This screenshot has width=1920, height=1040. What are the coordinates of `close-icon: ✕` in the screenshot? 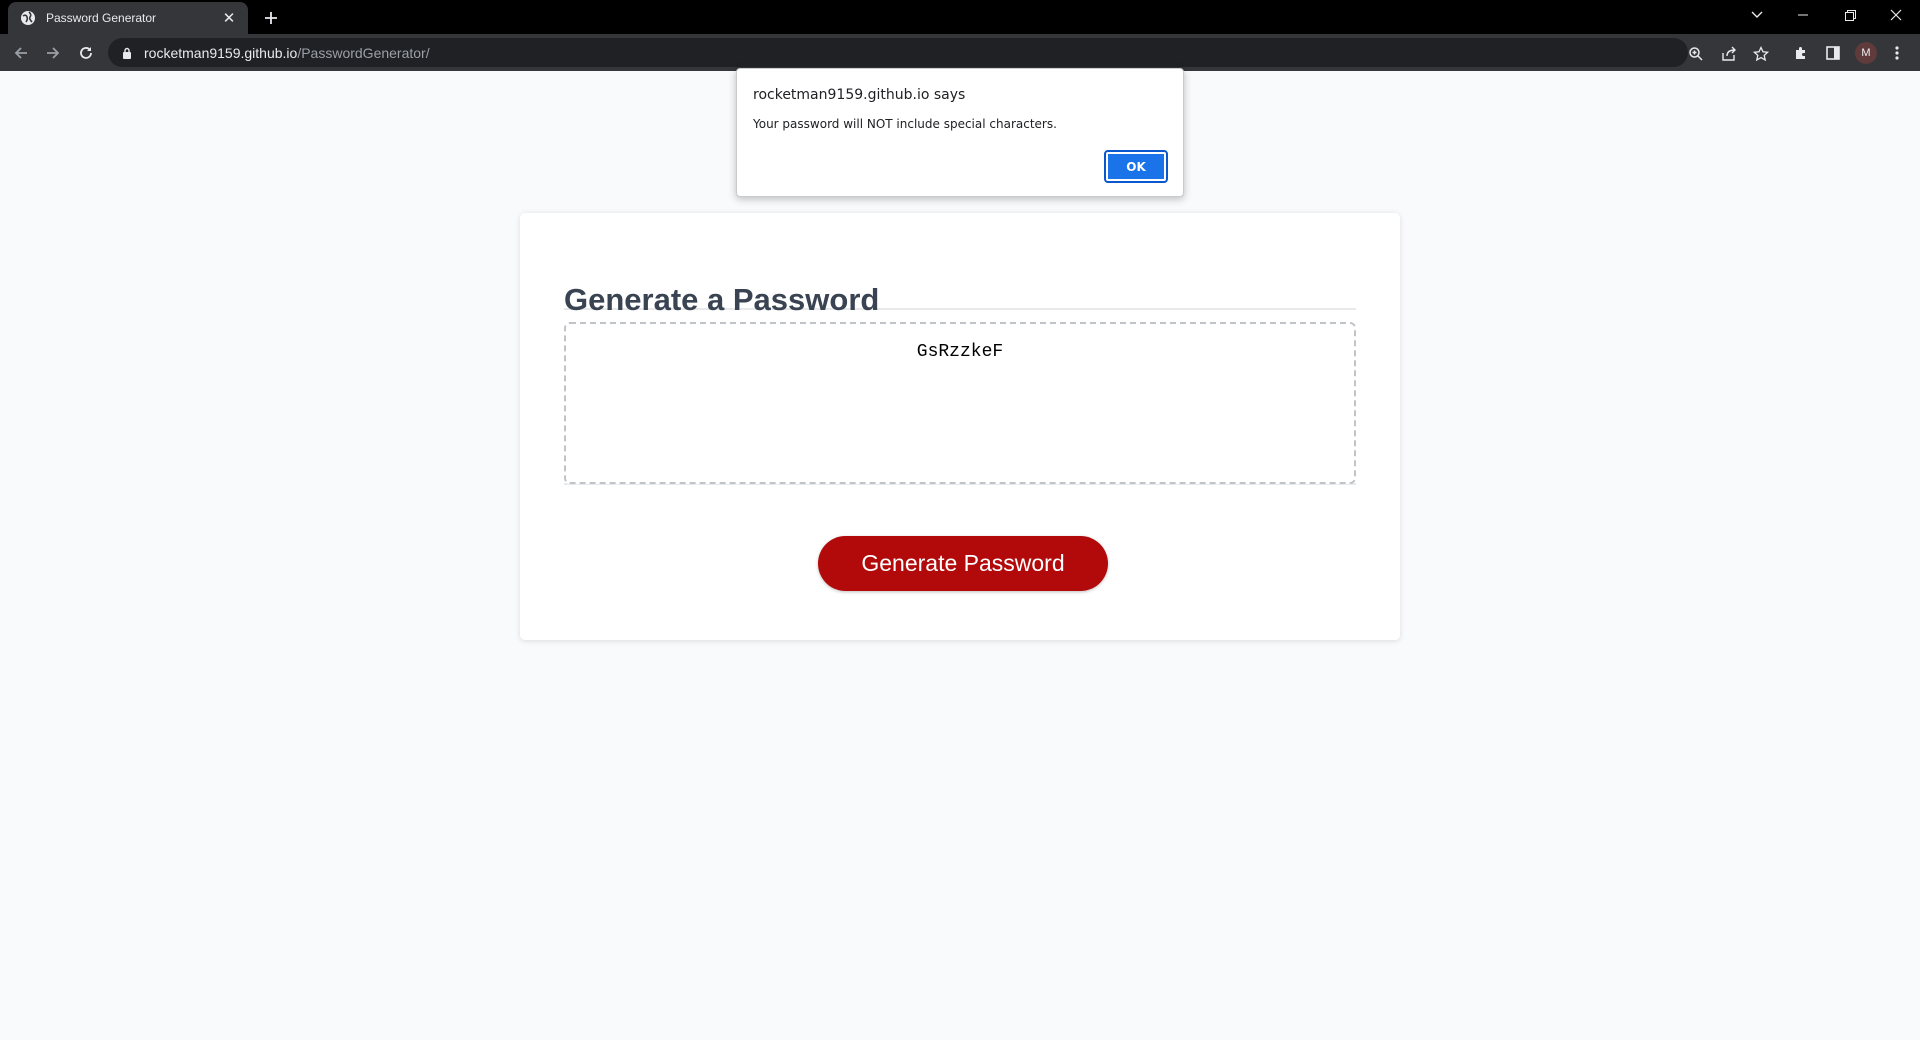 It's located at (229, 18).